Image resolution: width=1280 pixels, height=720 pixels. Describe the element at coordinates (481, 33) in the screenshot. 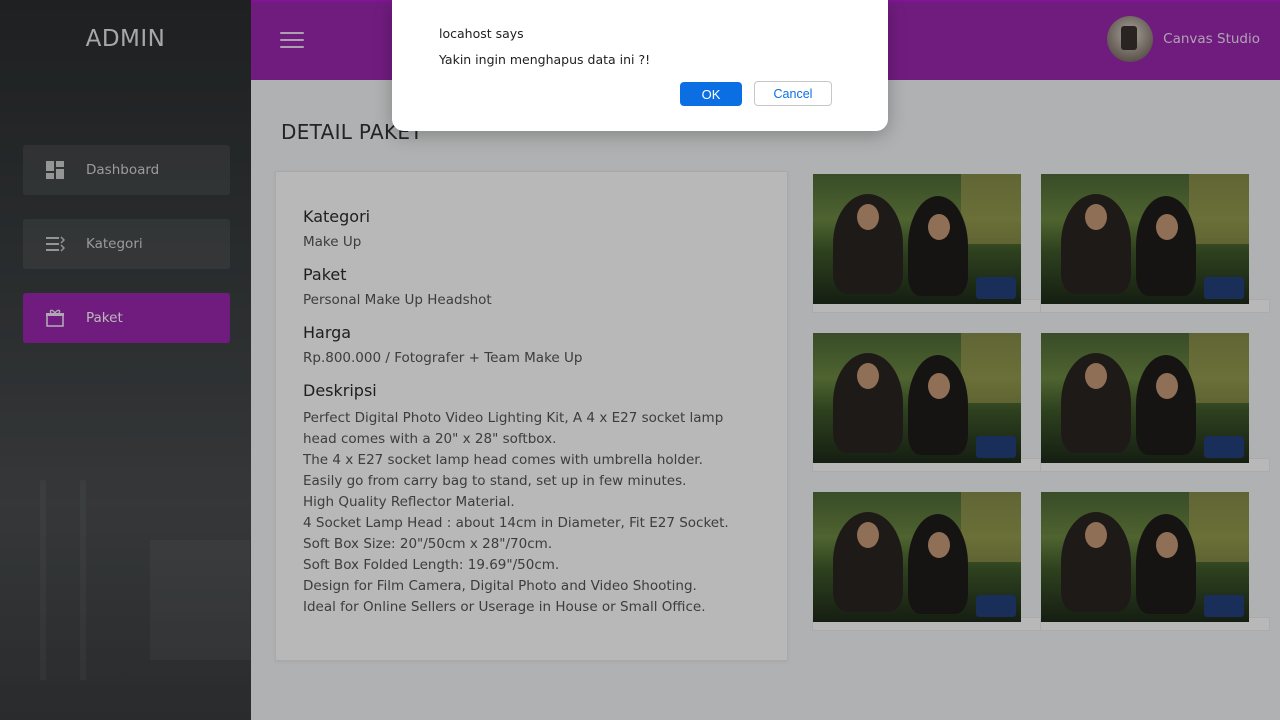

I see `dialog-origin: locahost says` at that location.